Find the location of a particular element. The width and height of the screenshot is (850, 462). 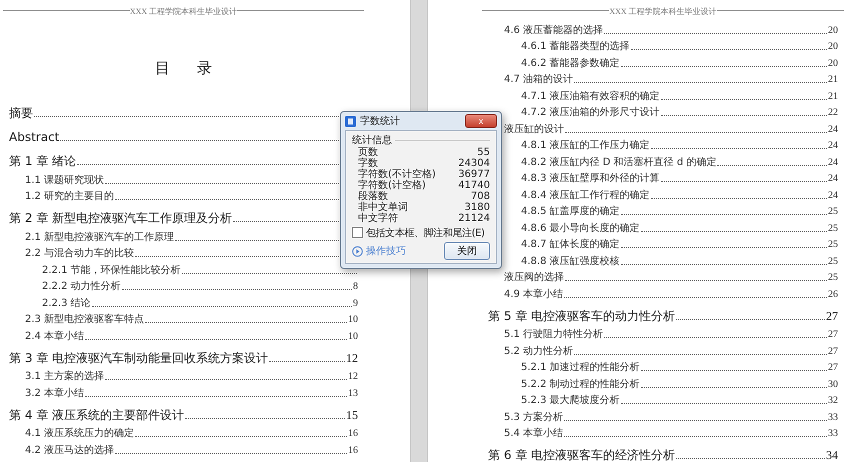

stat-value: 24304 is located at coordinates (474, 163).